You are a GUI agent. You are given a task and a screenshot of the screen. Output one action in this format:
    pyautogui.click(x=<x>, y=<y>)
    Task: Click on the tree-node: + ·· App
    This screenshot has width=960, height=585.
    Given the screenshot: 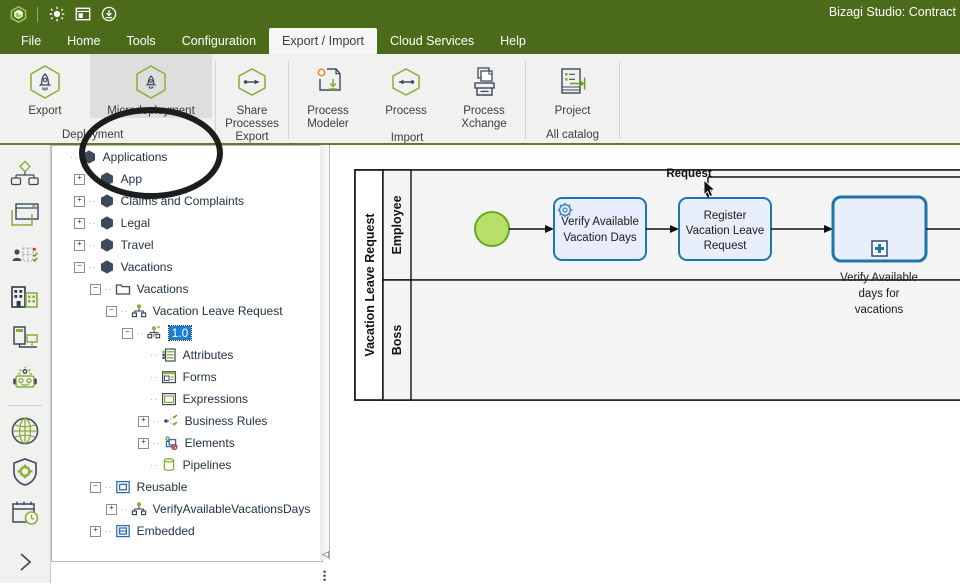 What is the action you would take?
    pyautogui.click(x=187, y=179)
    